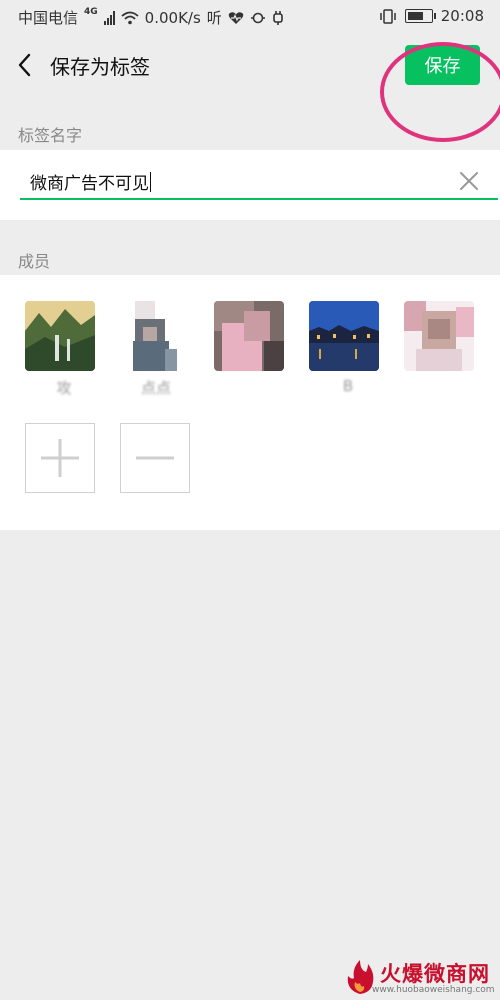 This screenshot has height=1000, width=500. What do you see at coordinates (435, 974) in the screenshot?
I see `watermark-title: 火爆微商网` at bounding box center [435, 974].